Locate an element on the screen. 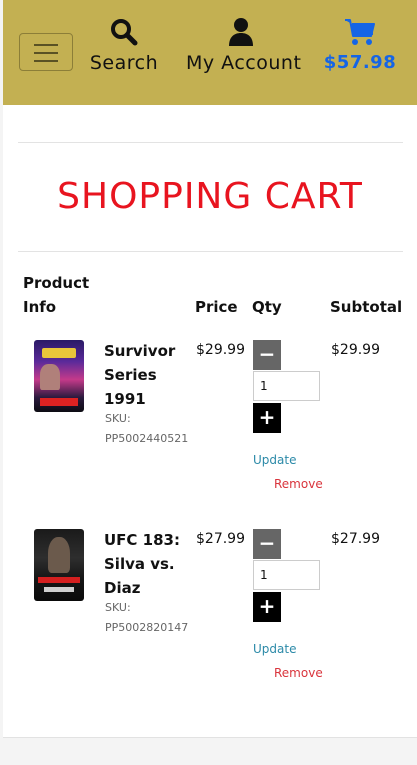  column-price: Price is located at coordinates (216, 307).